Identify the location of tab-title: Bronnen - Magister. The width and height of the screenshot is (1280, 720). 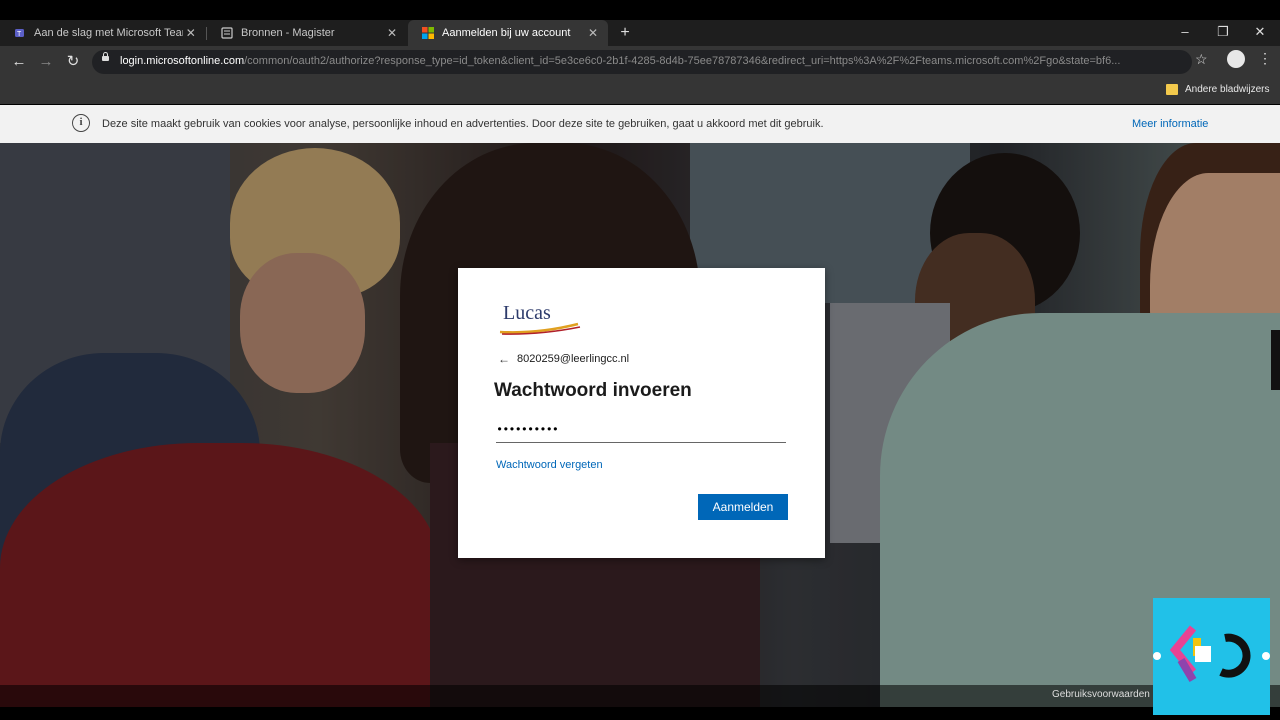
(288, 33).